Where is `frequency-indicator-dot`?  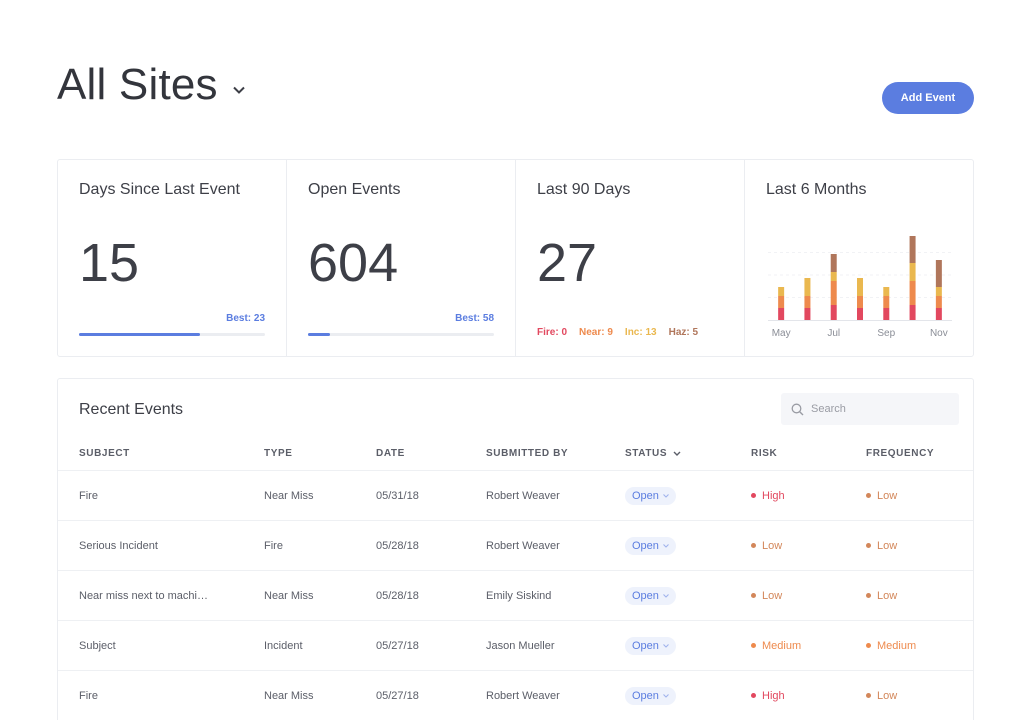 frequency-indicator-dot is located at coordinates (868, 495).